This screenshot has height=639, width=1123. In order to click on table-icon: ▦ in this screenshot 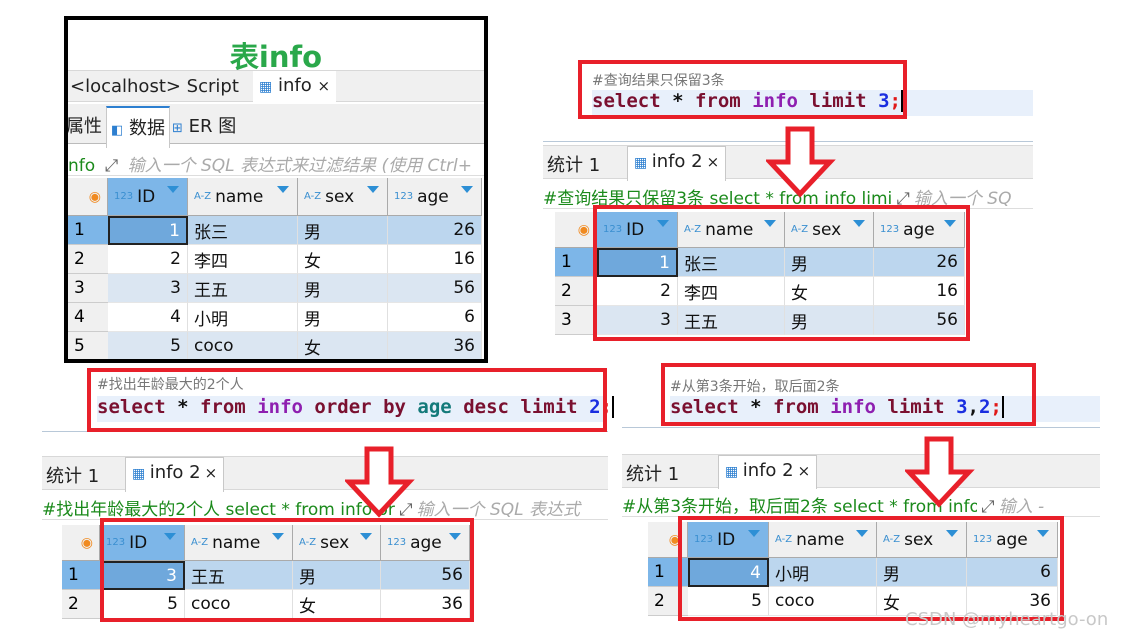, I will do `click(266, 87)`.